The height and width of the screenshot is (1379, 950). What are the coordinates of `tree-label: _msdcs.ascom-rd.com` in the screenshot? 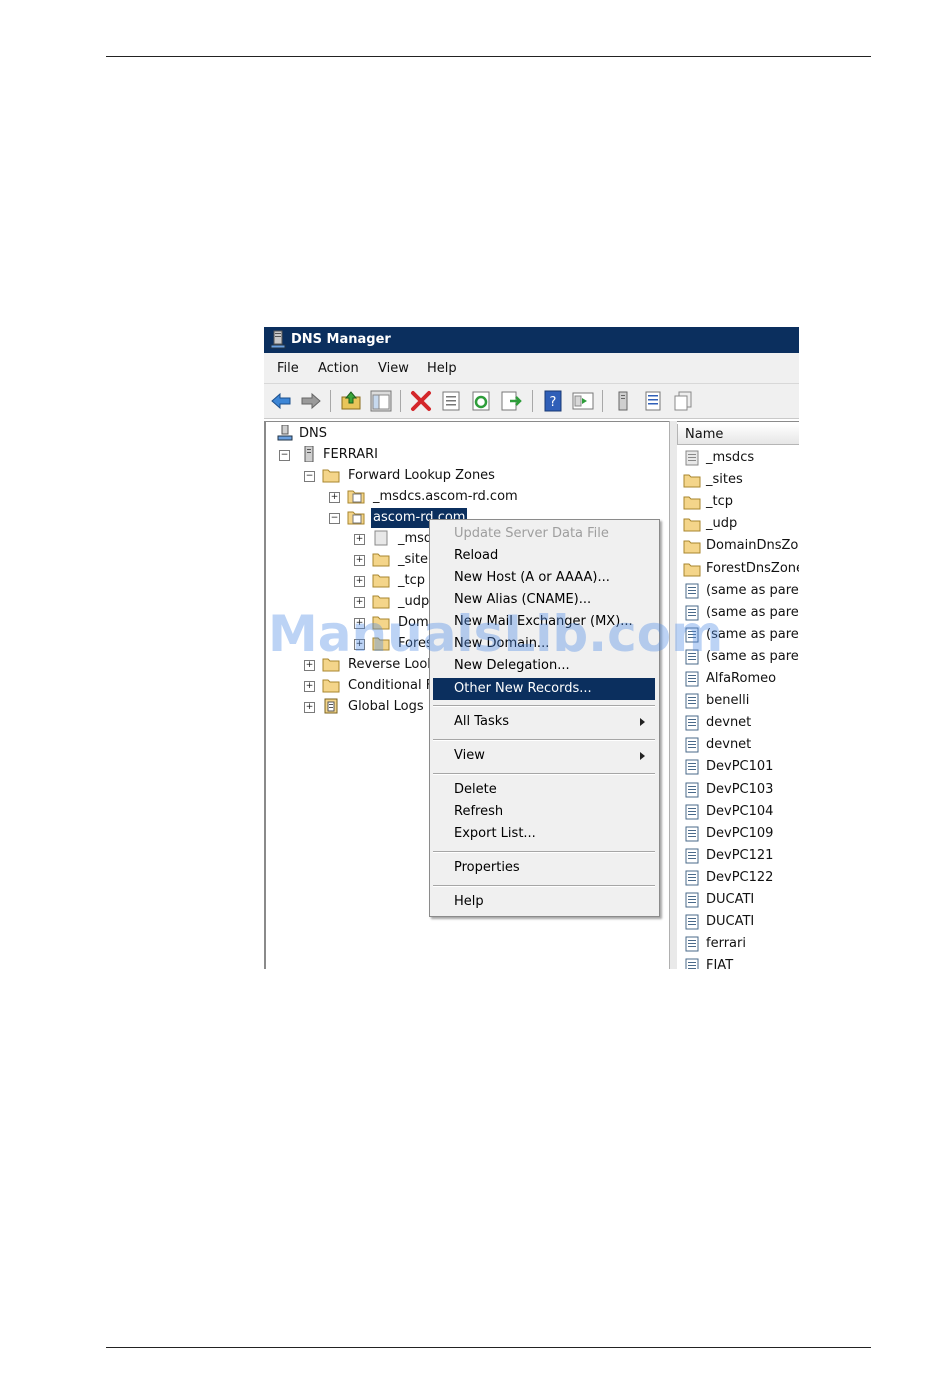 It's located at (445, 496).